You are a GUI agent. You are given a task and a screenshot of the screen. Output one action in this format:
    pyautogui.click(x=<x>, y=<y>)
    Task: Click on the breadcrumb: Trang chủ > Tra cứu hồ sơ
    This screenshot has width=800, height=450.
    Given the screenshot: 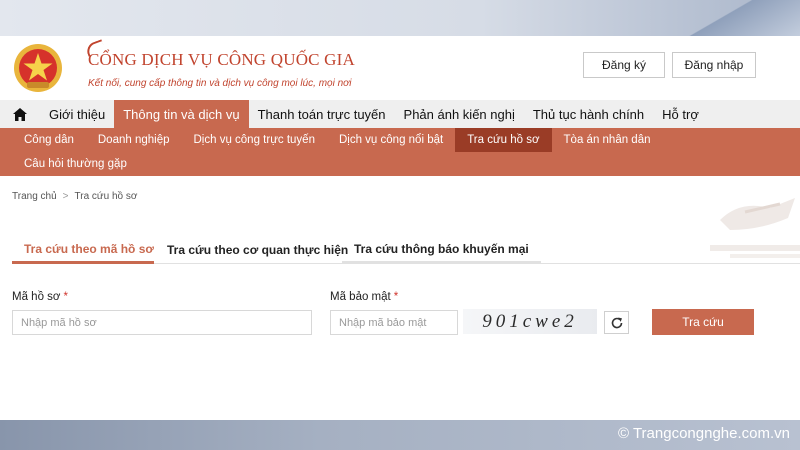 What is the action you would take?
    pyautogui.click(x=74, y=196)
    